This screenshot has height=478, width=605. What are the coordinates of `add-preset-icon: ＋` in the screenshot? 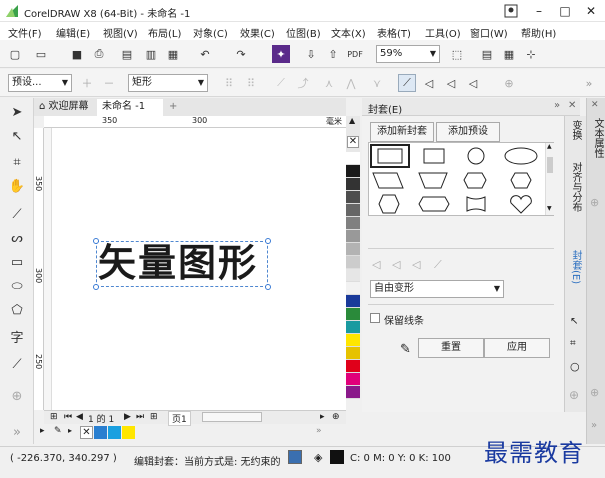 It's located at (87, 83).